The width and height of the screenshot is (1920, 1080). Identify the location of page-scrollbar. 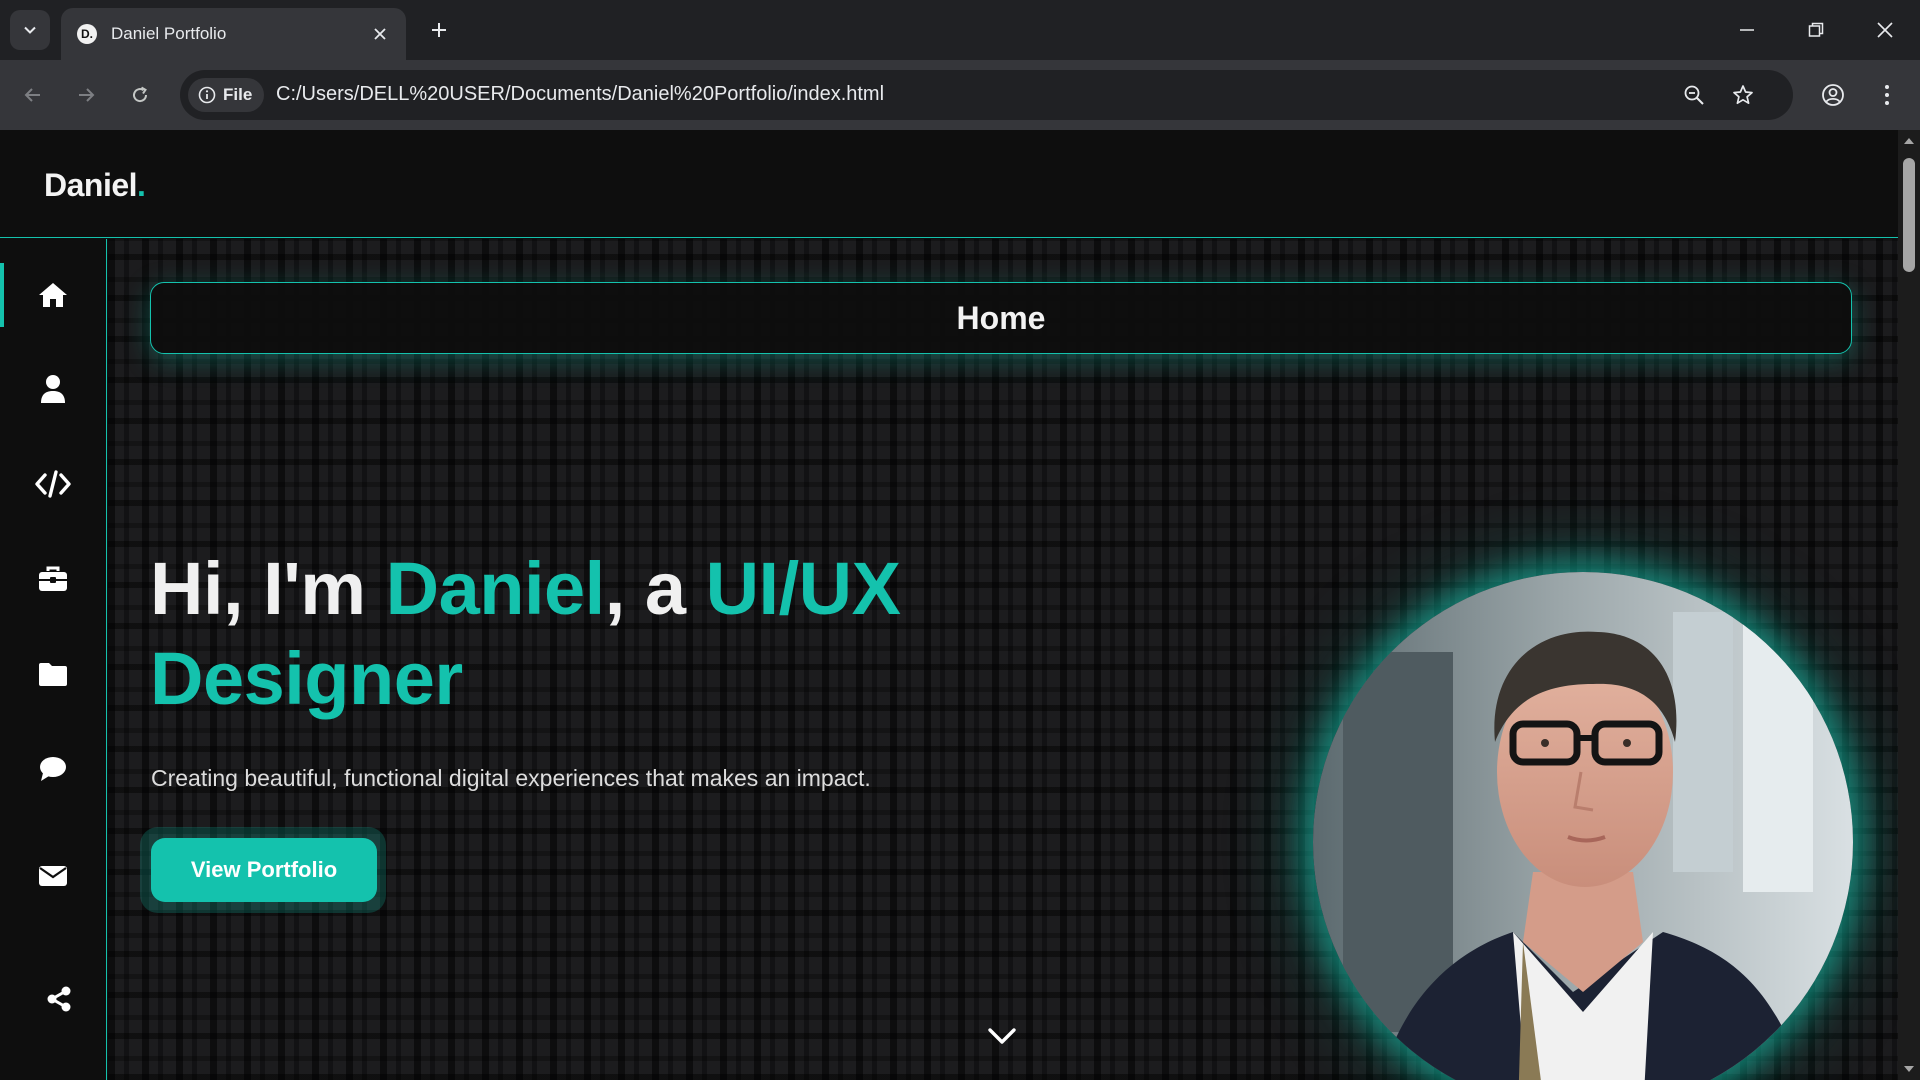
(1909, 605).